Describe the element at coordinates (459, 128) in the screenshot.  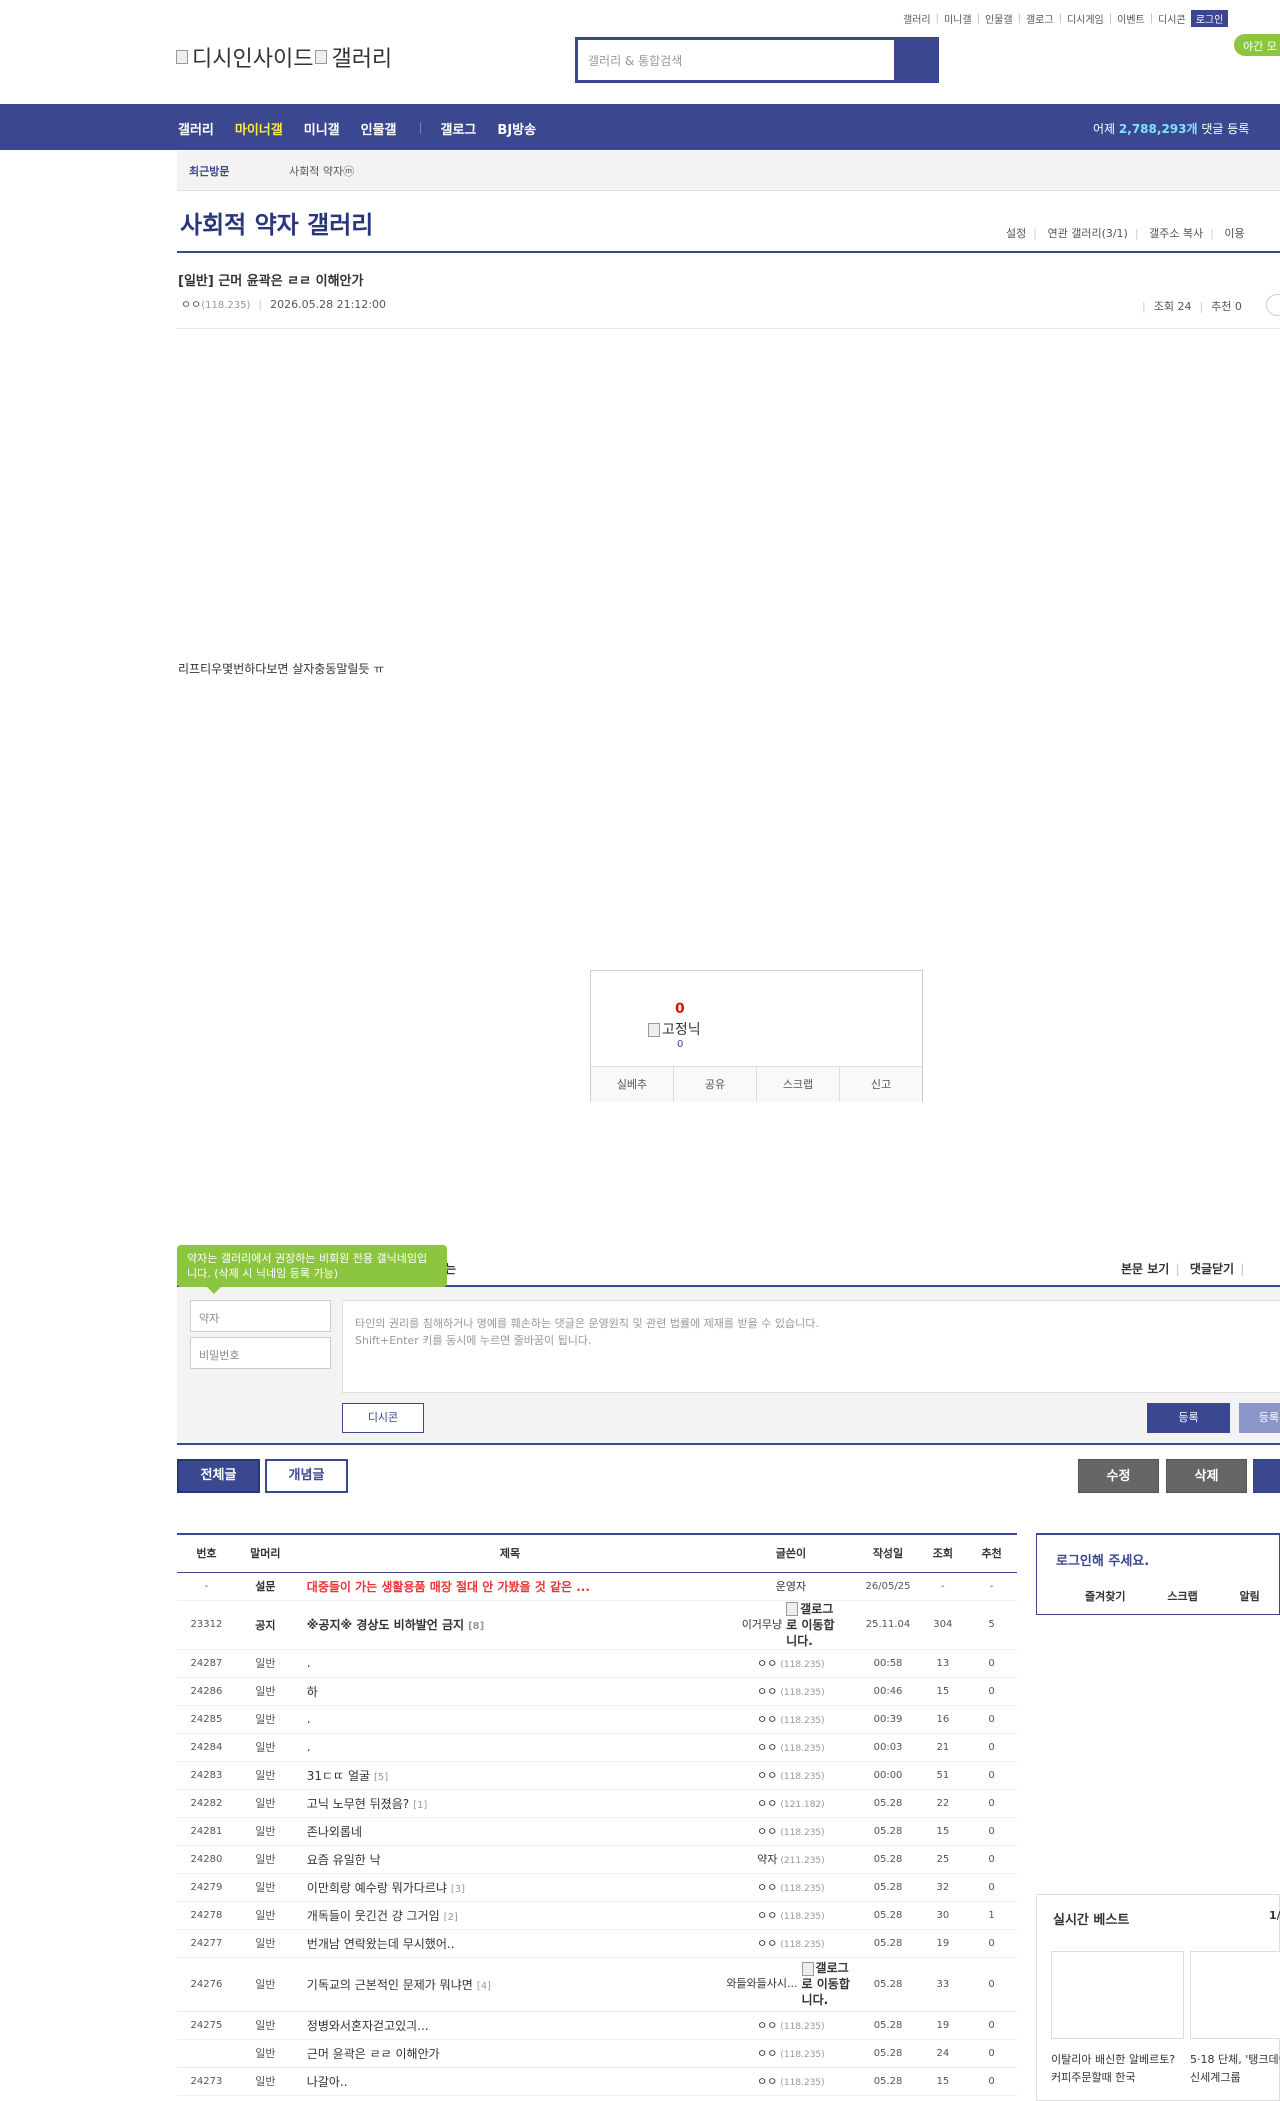
I see `nav-gallog: 갤로그` at that location.